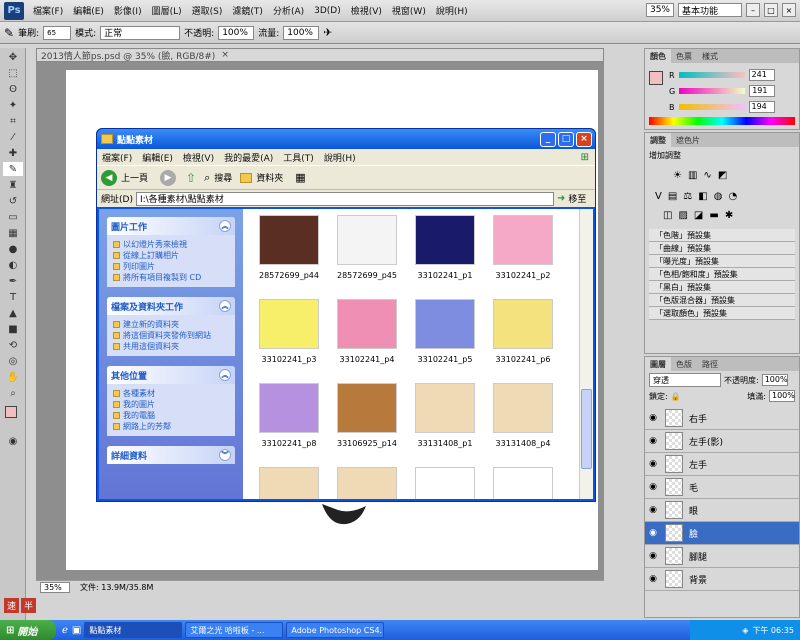 This screenshot has width=800, height=640. Describe the element at coordinates (247, 10) in the screenshot. I see `menu-filter: 濾鏡(T)` at that location.